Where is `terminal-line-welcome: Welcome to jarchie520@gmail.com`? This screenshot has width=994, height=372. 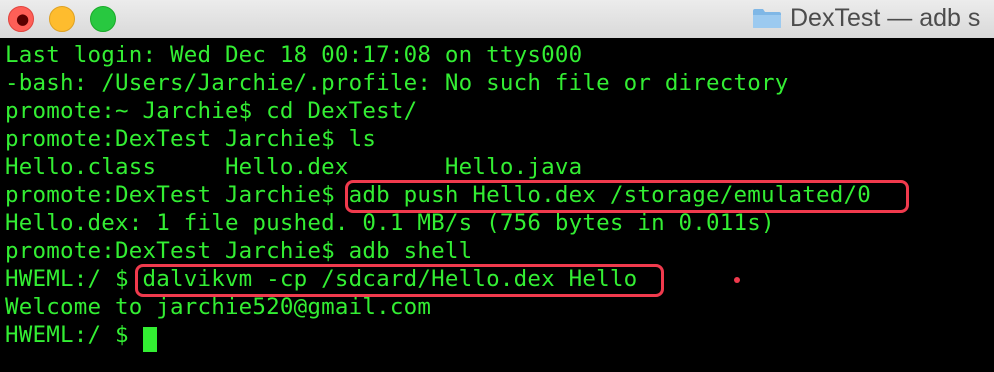 terminal-line-welcome: Welcome to jarchie520@gmail.com is located at coordinates (218, 307).